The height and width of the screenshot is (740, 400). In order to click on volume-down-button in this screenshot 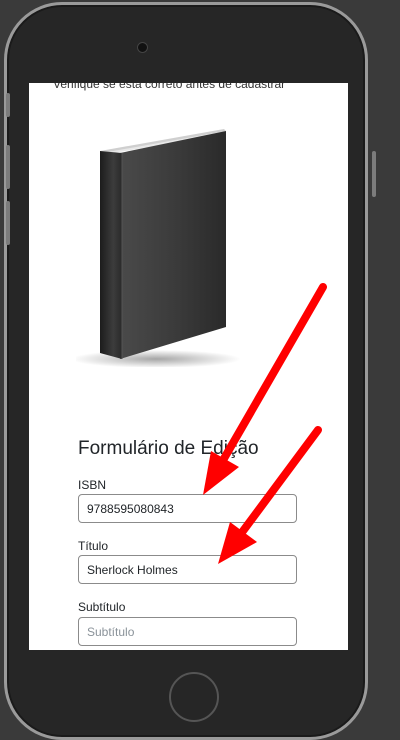, I will do `click(8, 223)`.